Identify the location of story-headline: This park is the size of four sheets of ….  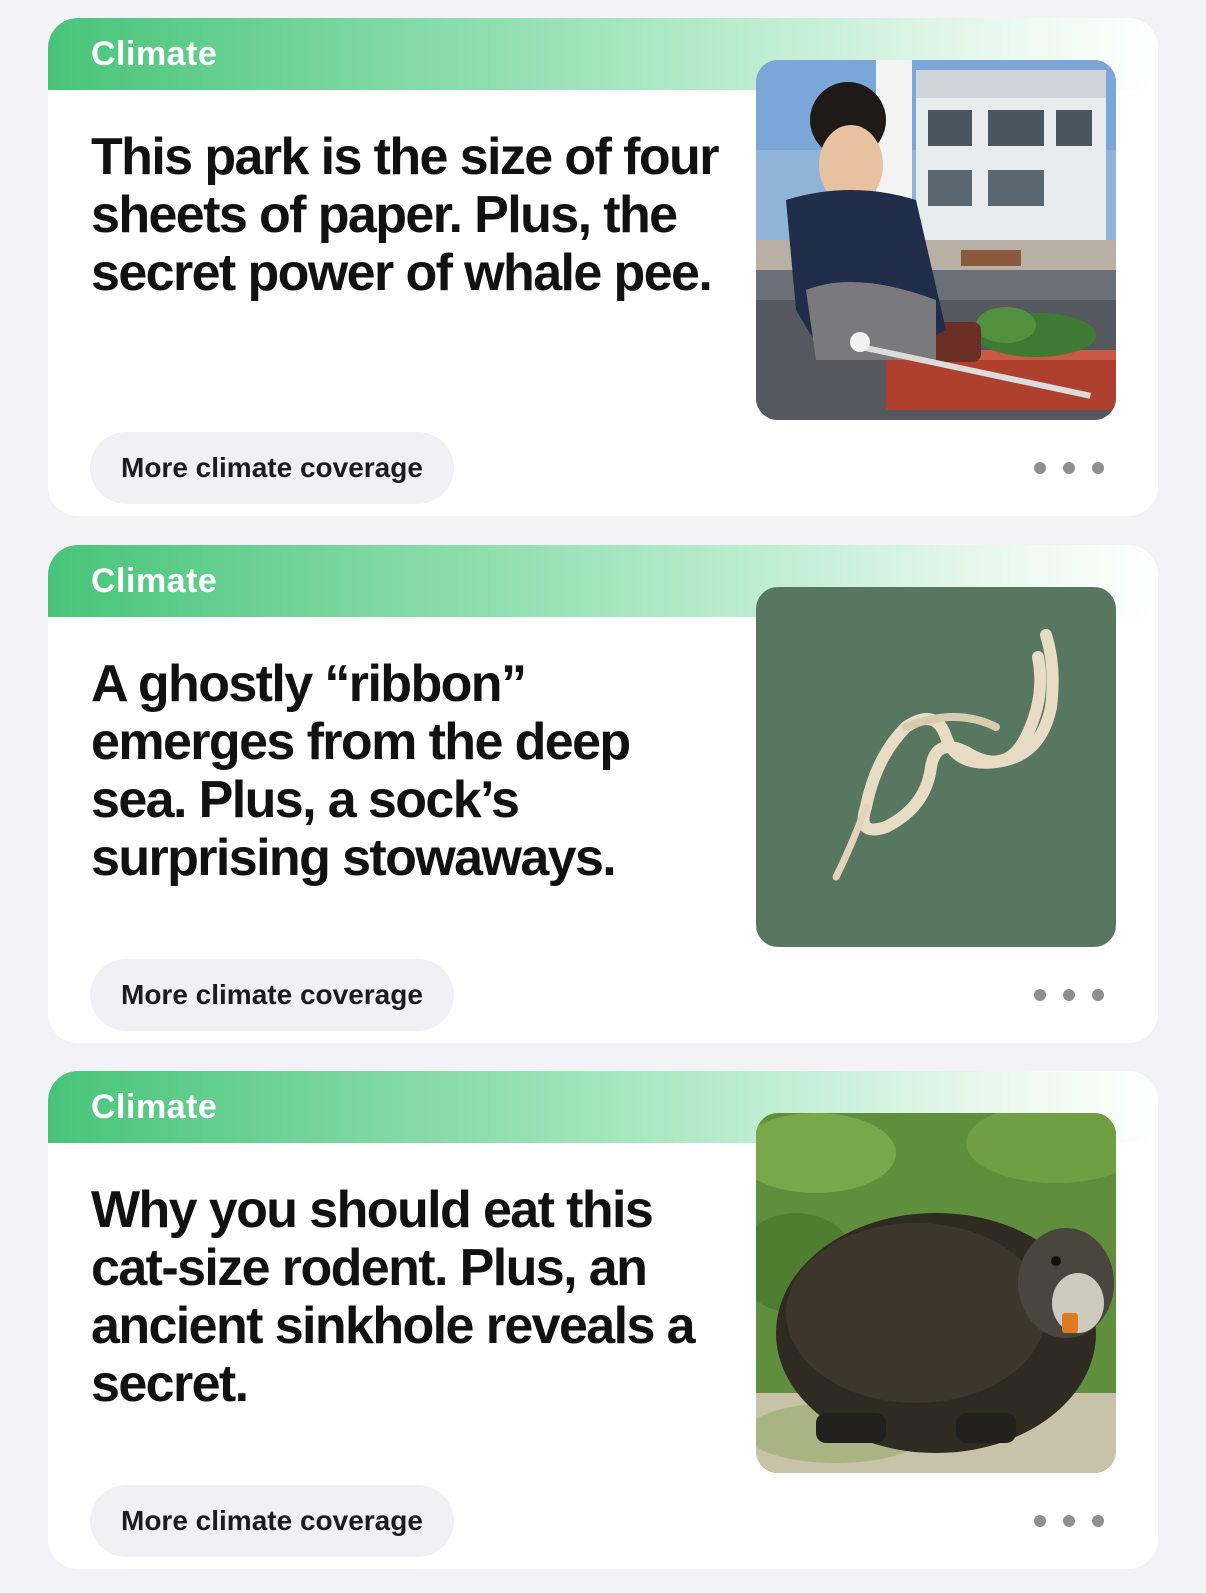
(411, 215).